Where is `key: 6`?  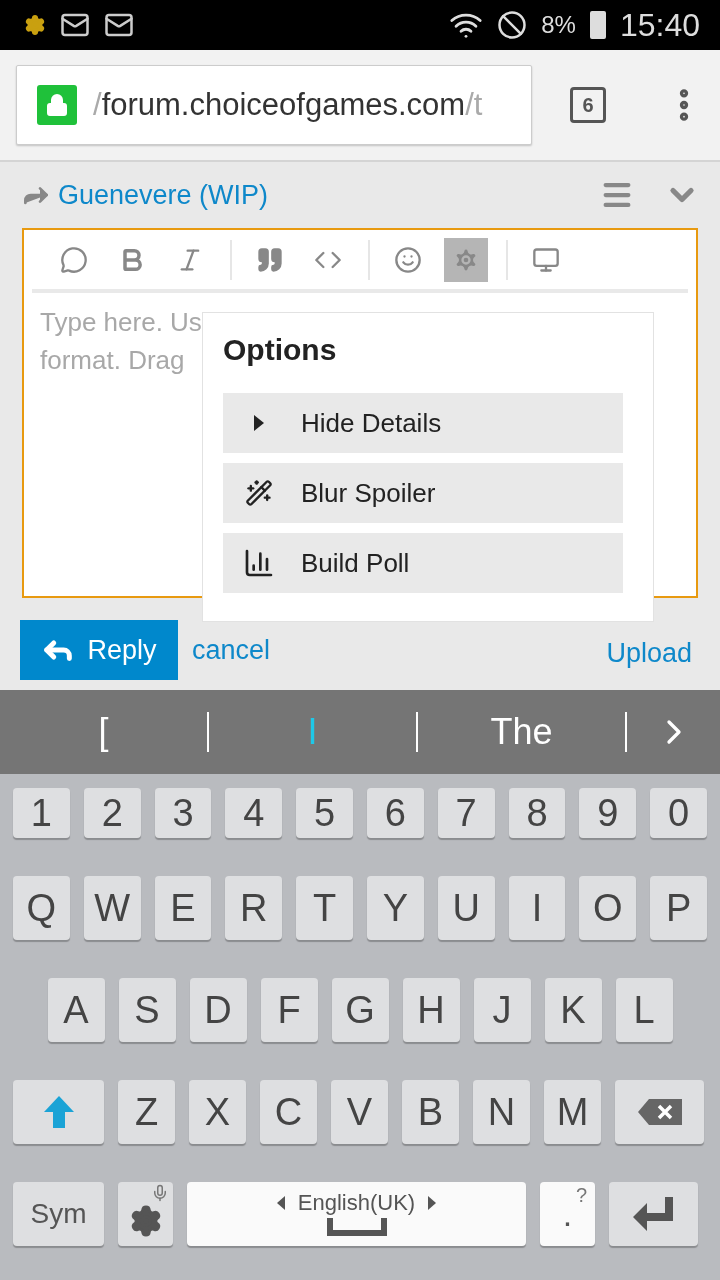 key: 6 is located at coordinates (395, 813).